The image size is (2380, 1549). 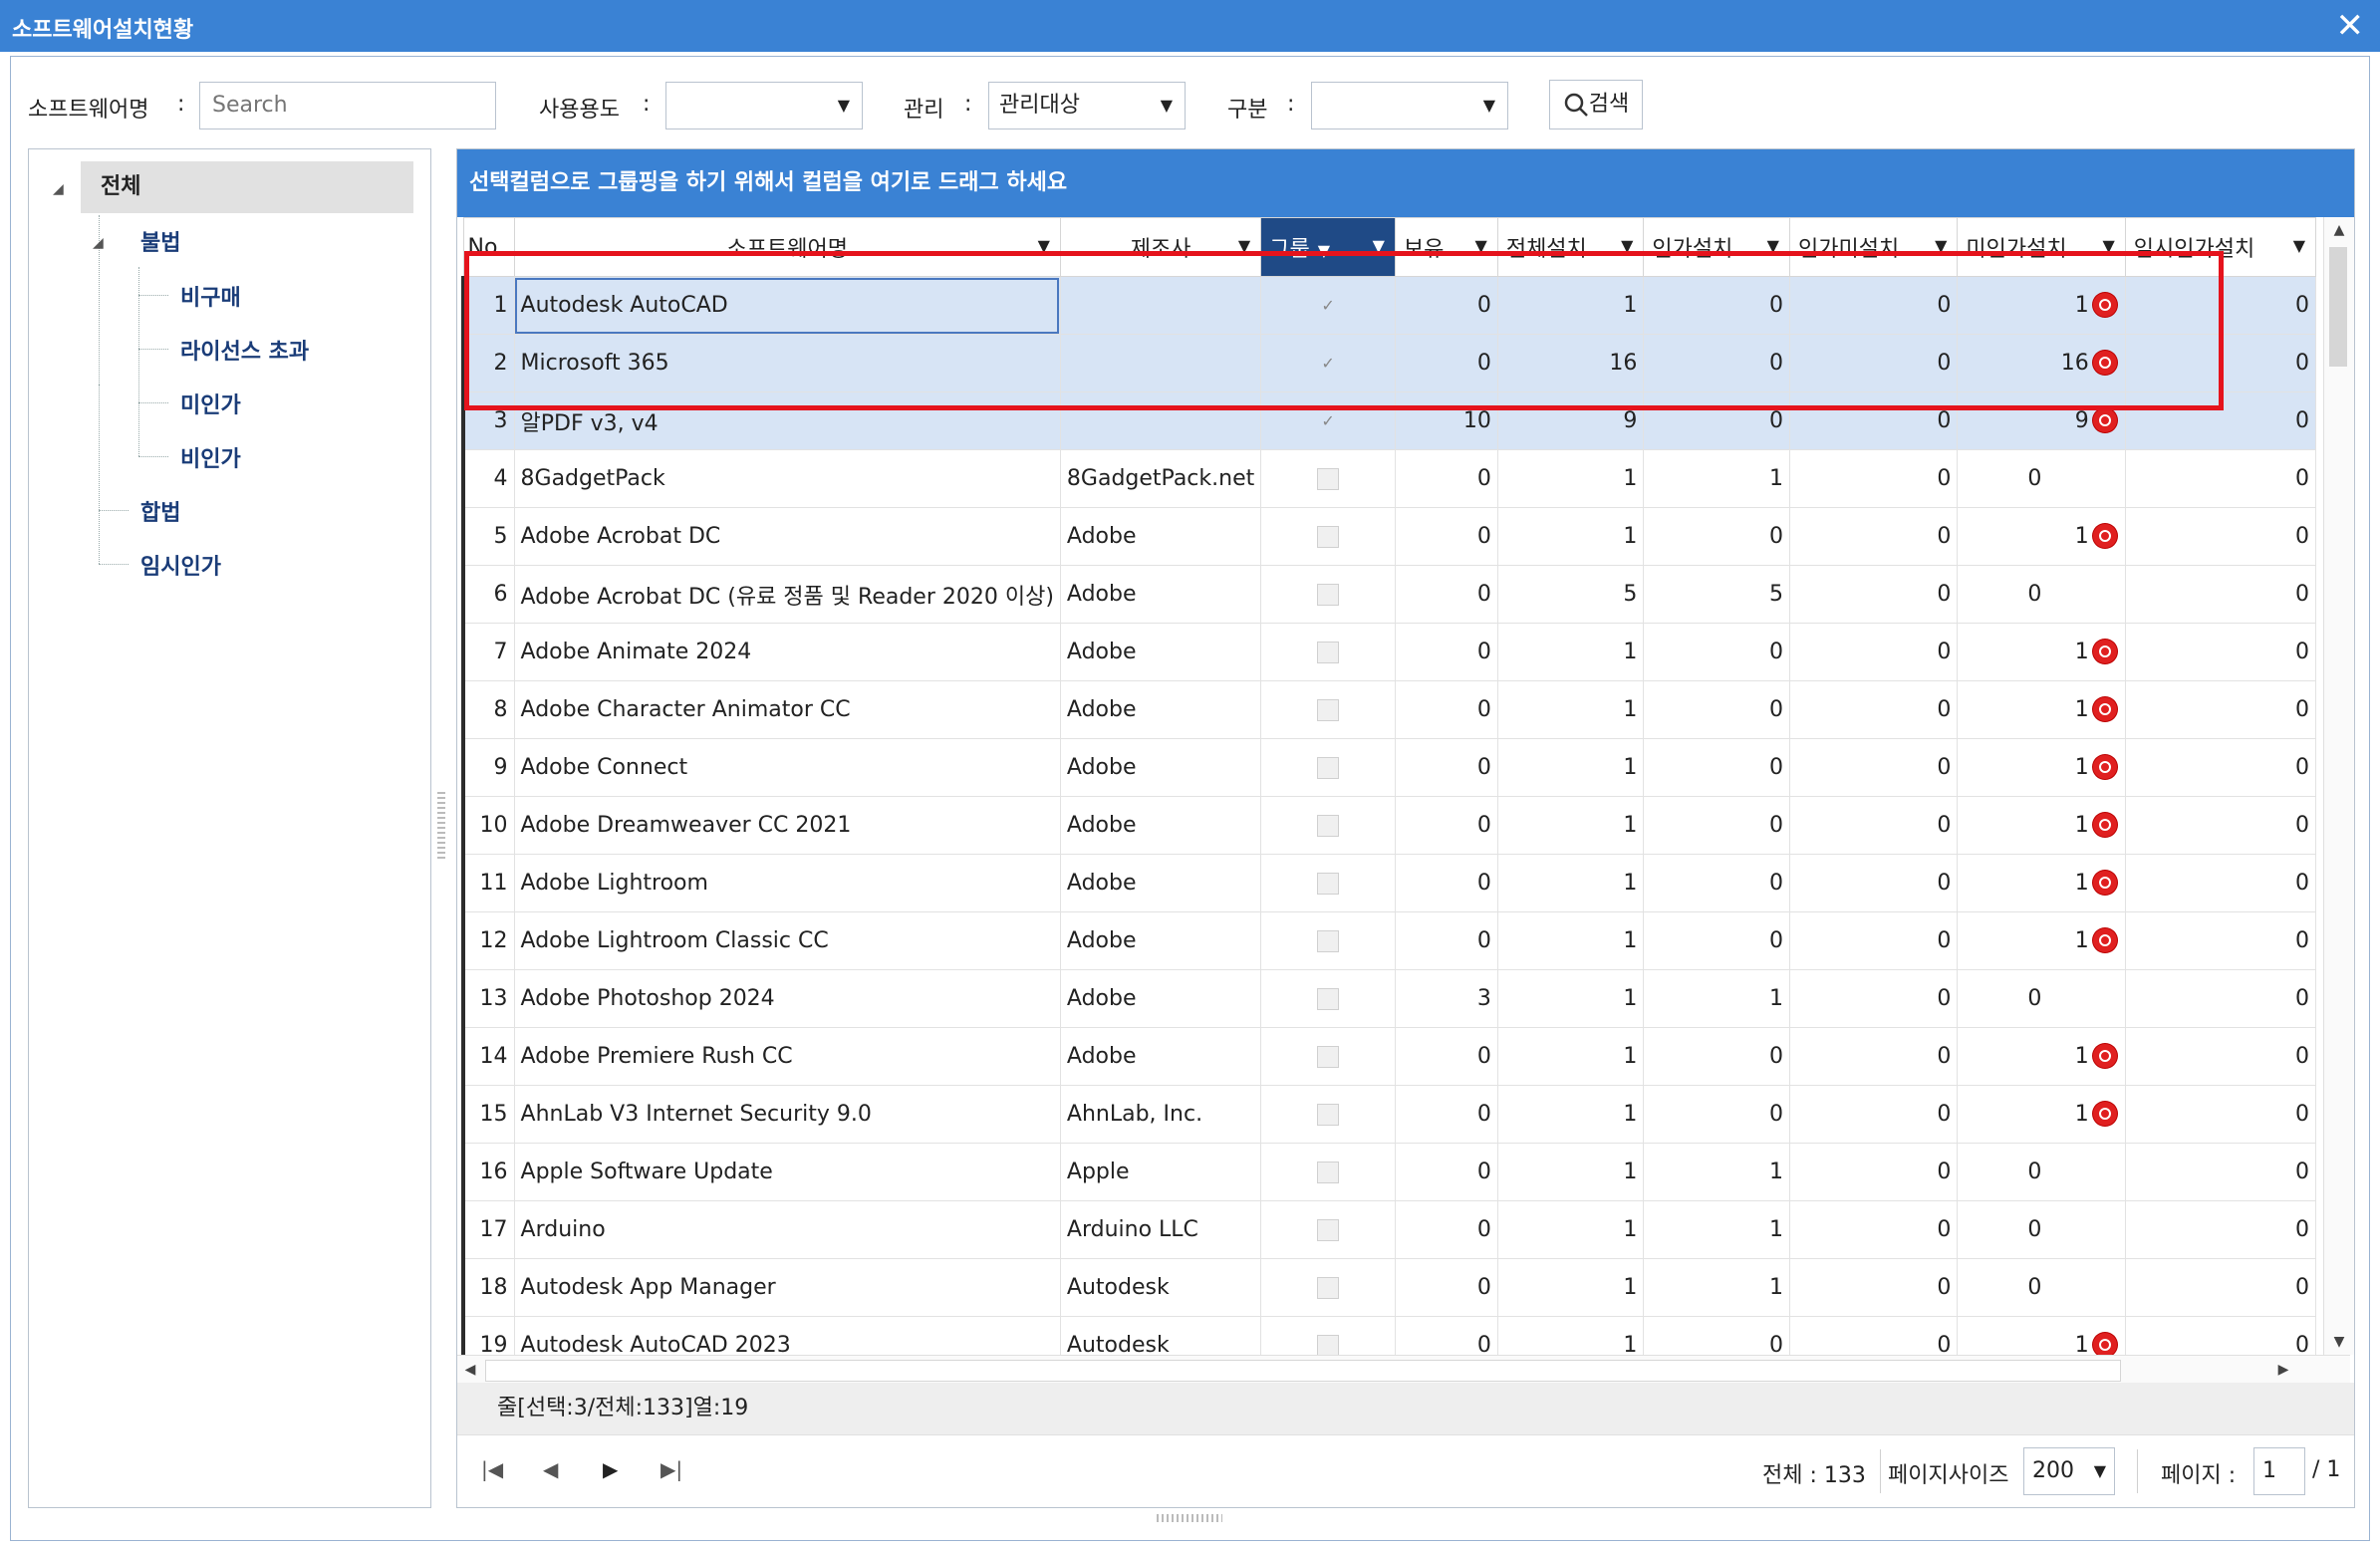 I want to click on vertical-splitter, so click(x=441, y=827).